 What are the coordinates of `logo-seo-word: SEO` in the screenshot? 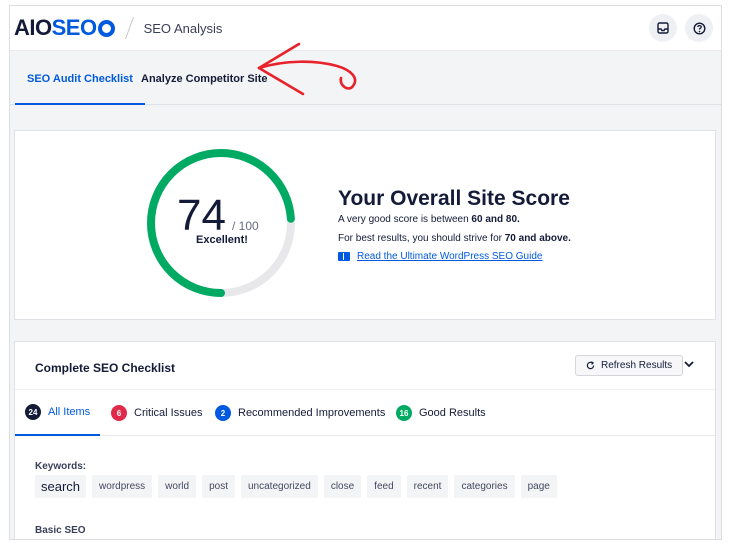 It's located at (74, 27).